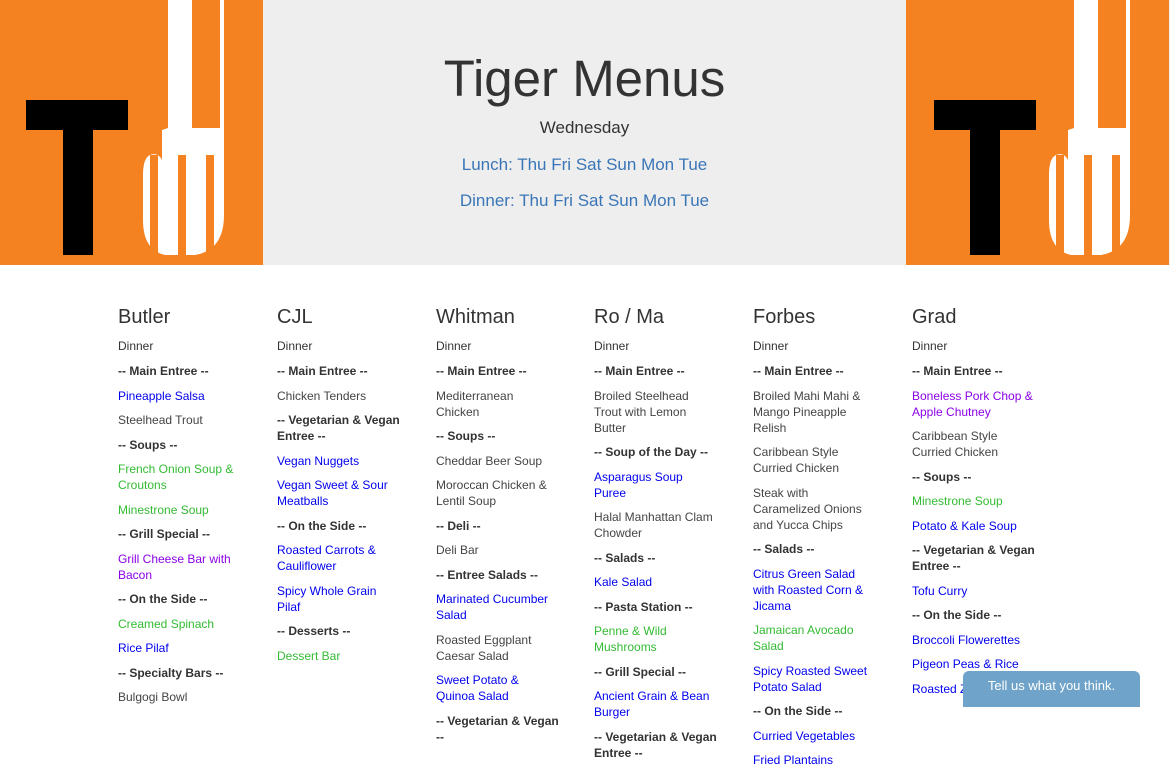 The width and height of the screenshot is (1170, 777). What do you see at coordinates (179, 477) in the screenshot?
I see `menu-item: French Onion Soup & Croutons` at bounding box center [179, 477].